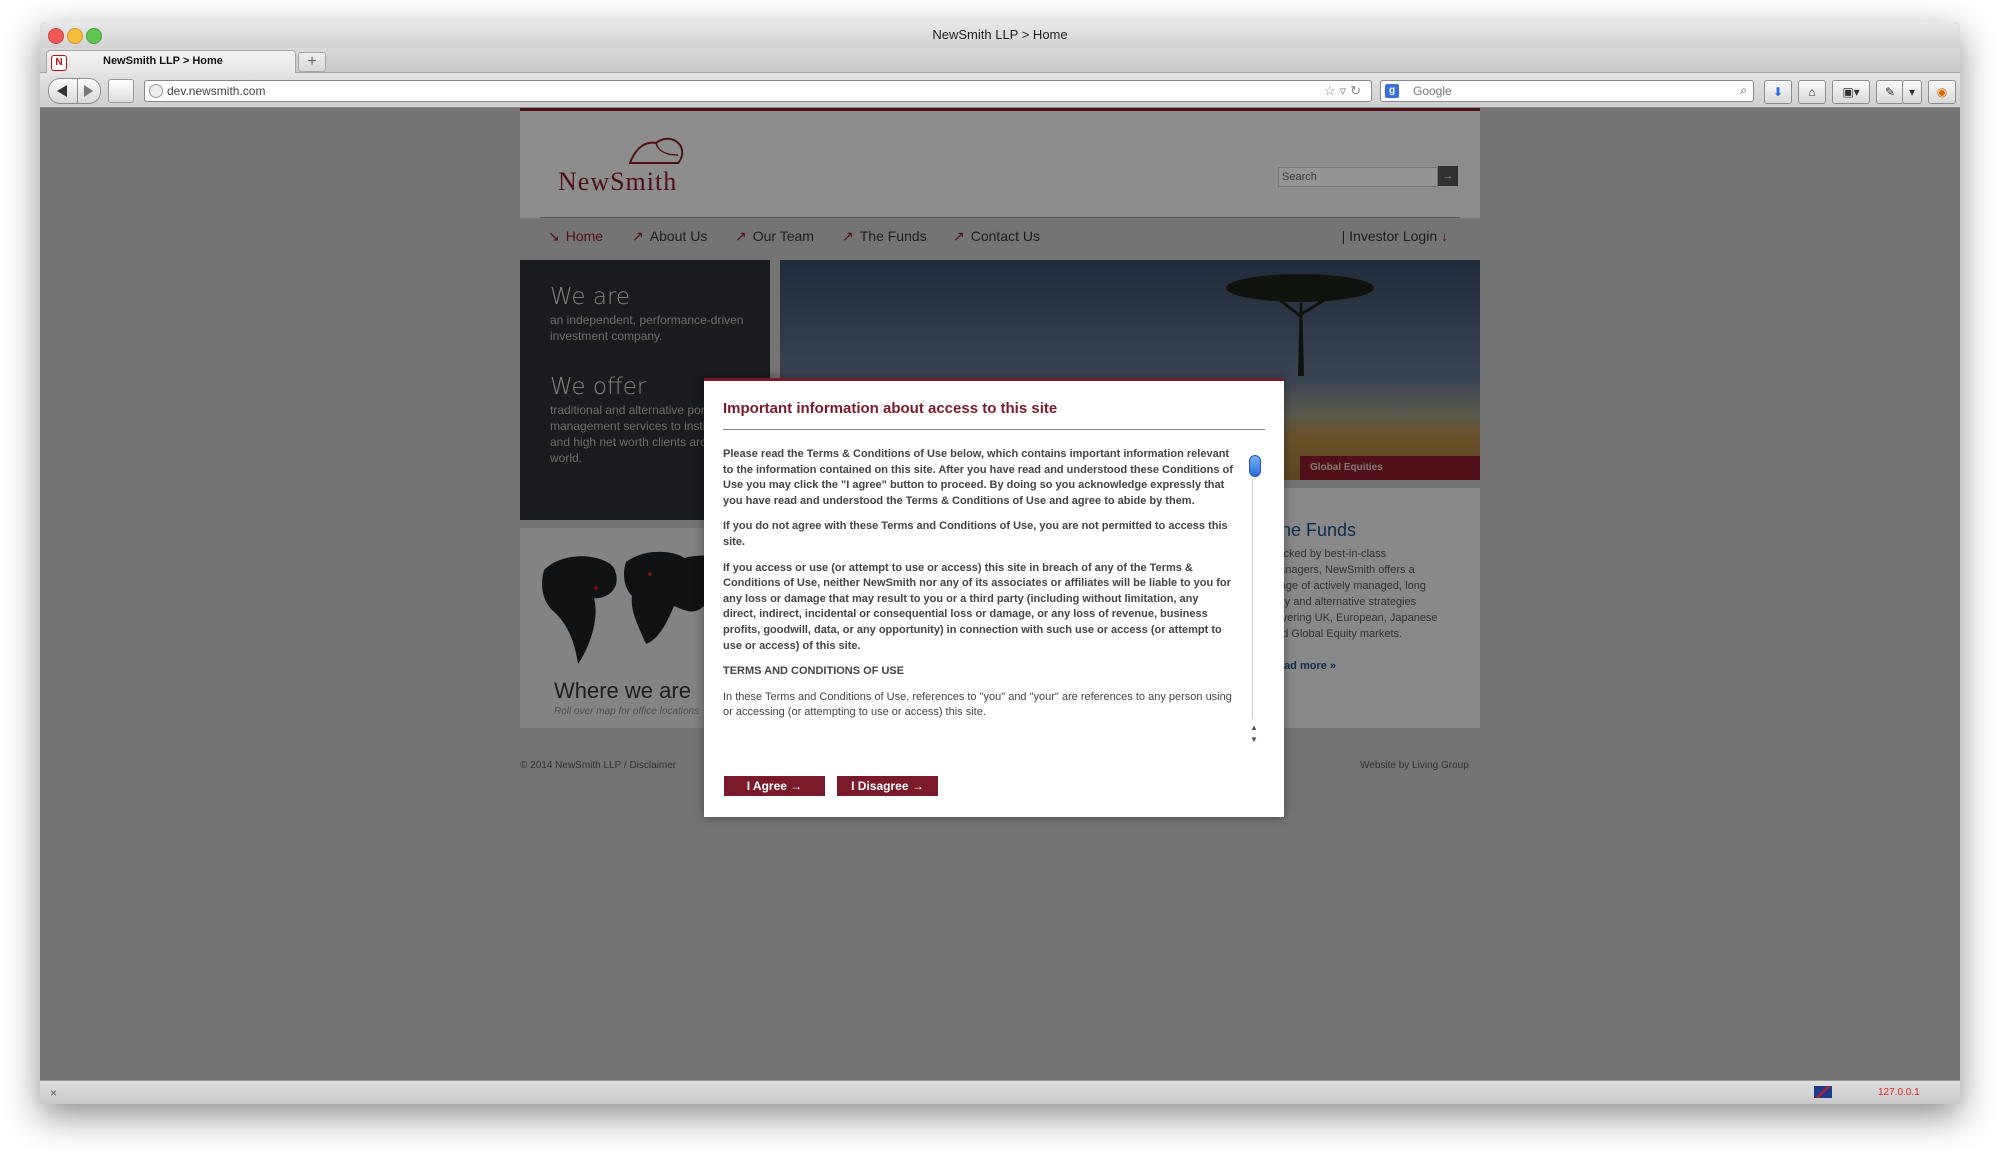 The height and width of the screenshot is (1160, 2000). I want to click on tab-newsmith-home: N NewSmith LLP > Home, so click(171, 61).